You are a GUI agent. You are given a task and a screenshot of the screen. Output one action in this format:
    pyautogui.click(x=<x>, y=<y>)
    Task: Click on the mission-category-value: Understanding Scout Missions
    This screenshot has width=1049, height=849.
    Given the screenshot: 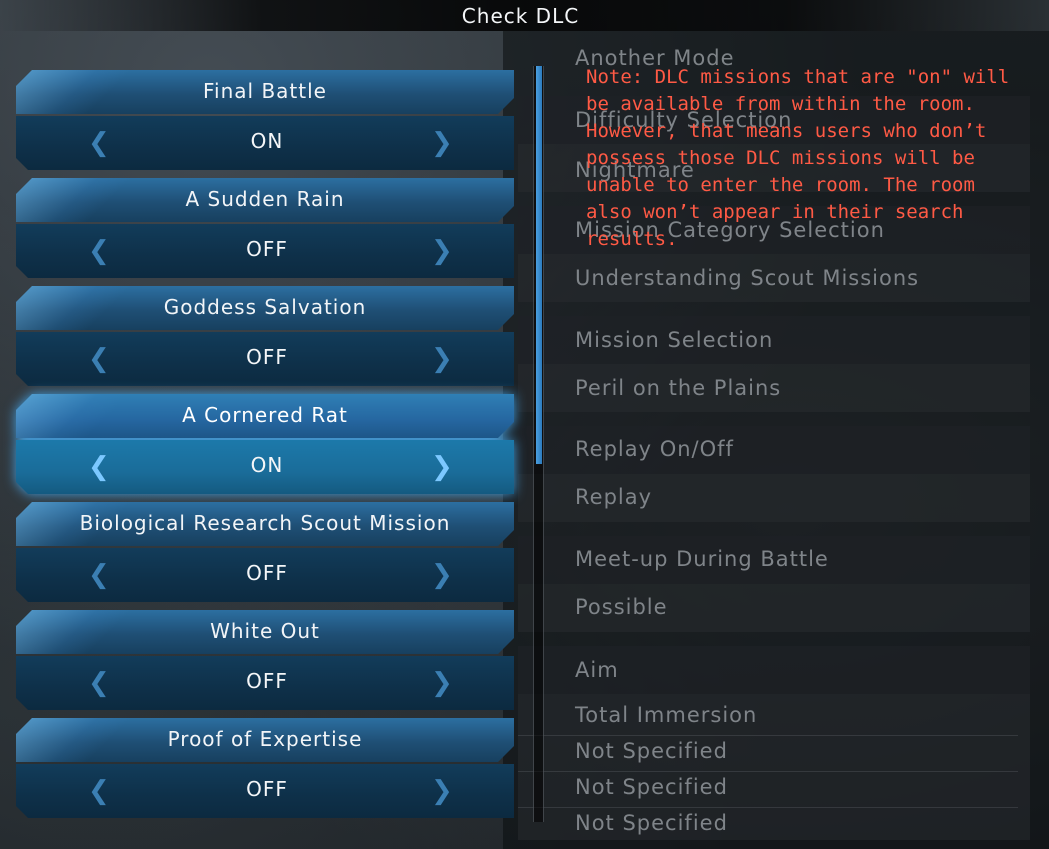 What is the action you would take?
    pyautogui.click(x=747, y=278)
    